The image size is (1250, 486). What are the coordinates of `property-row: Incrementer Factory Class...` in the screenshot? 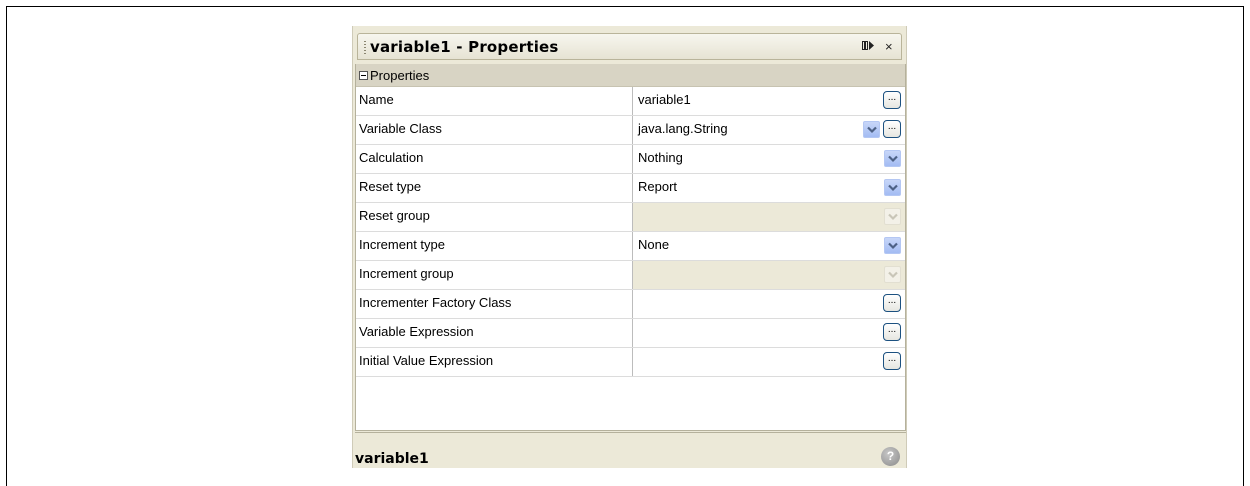 It's located at (630, 304).